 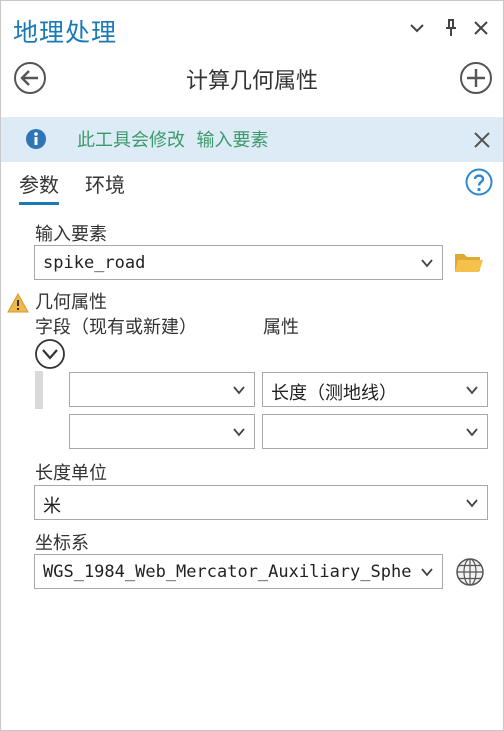 I want to click on tool-tabs: 参数 环境, so click(x=252, y=187).